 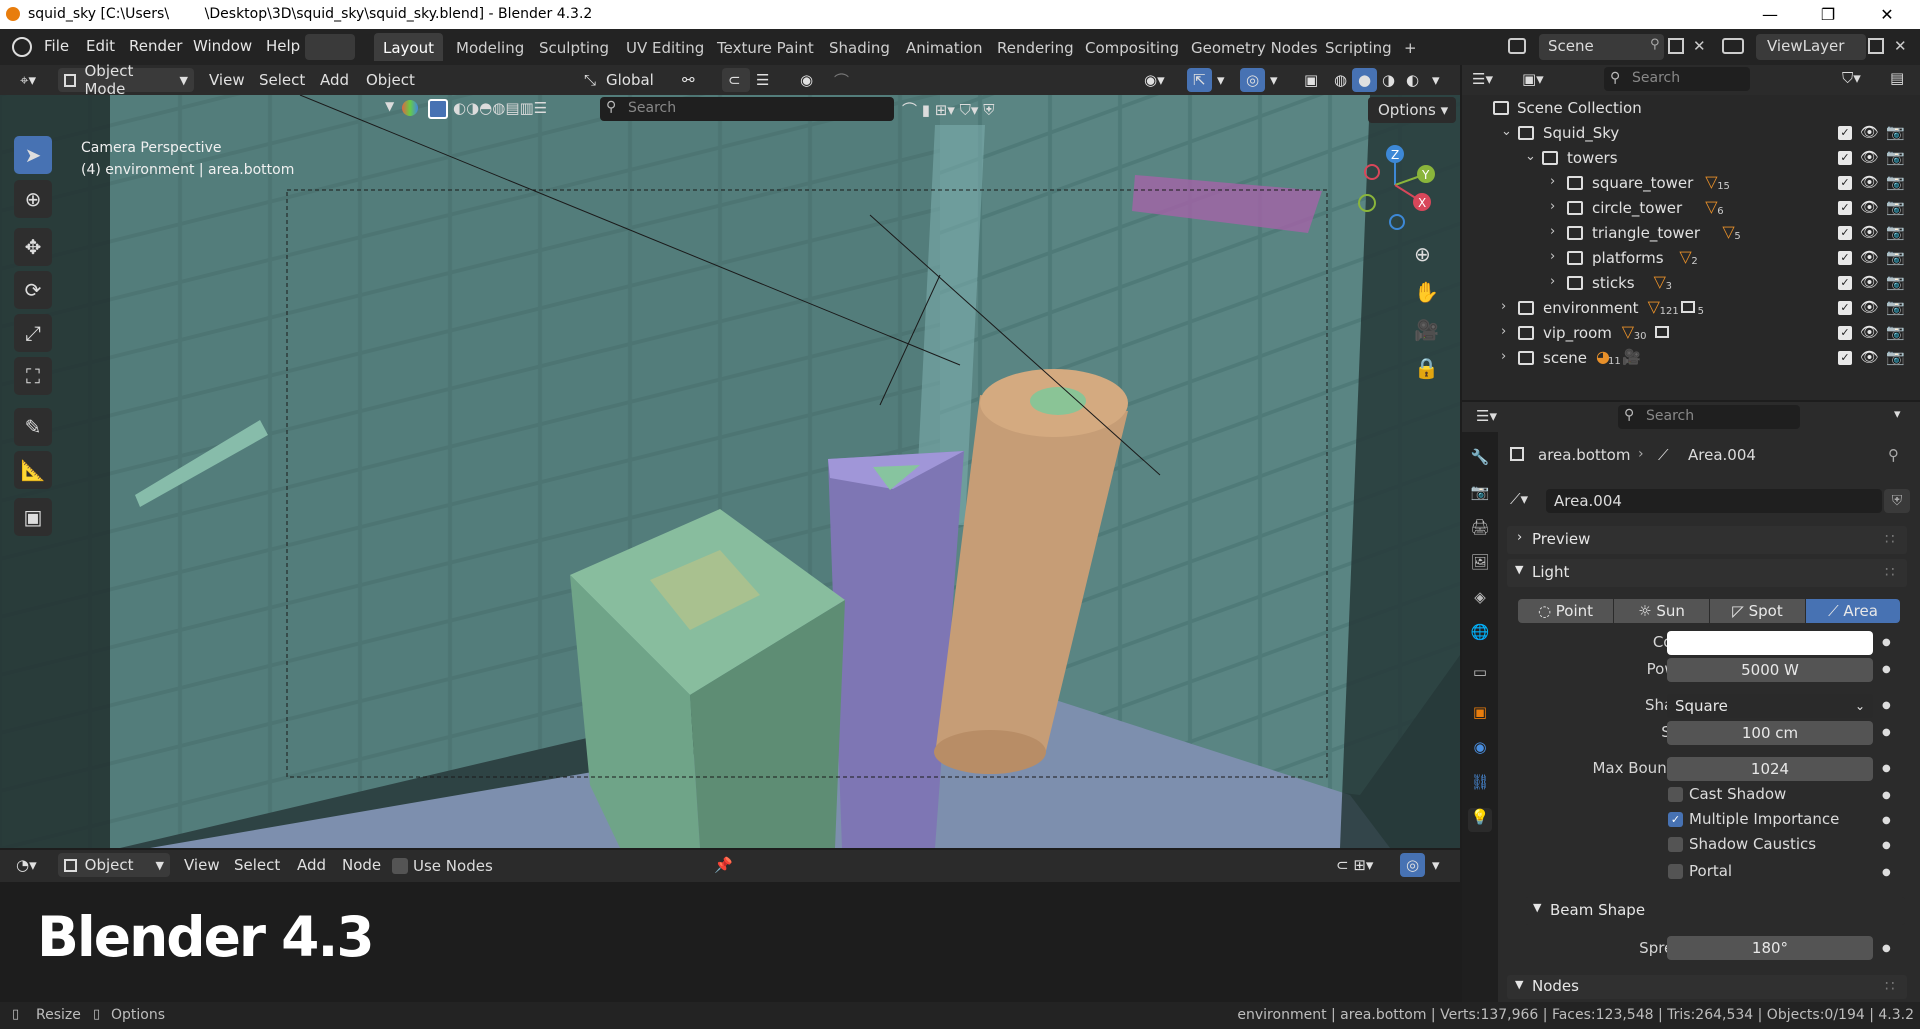 What do you see at coordinates (1480, 530) in the screenshot?
I see `output-tab-icon: 🖨` at bounding box center [1480, 530].